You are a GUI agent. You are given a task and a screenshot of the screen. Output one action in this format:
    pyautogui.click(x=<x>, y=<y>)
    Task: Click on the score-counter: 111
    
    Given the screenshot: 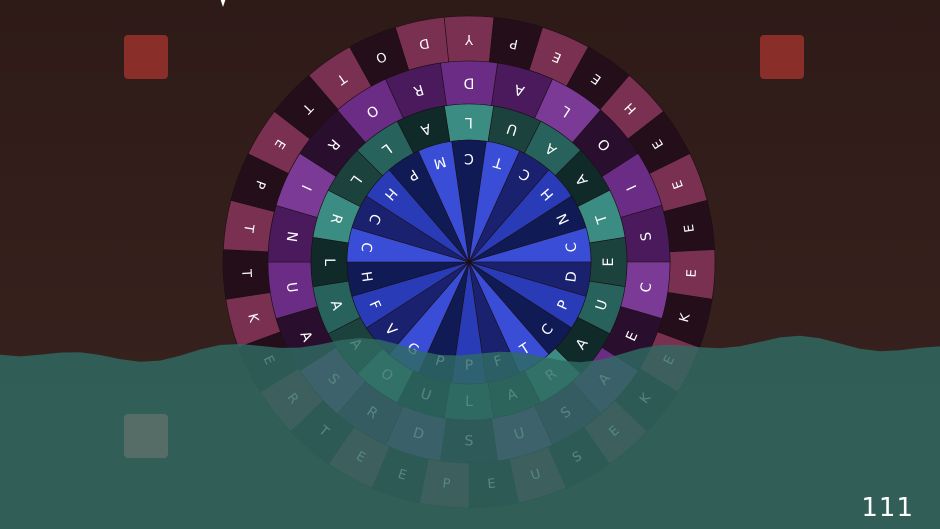 What is the action you would take?
    pyautogui.click(x=887, y=508)
    